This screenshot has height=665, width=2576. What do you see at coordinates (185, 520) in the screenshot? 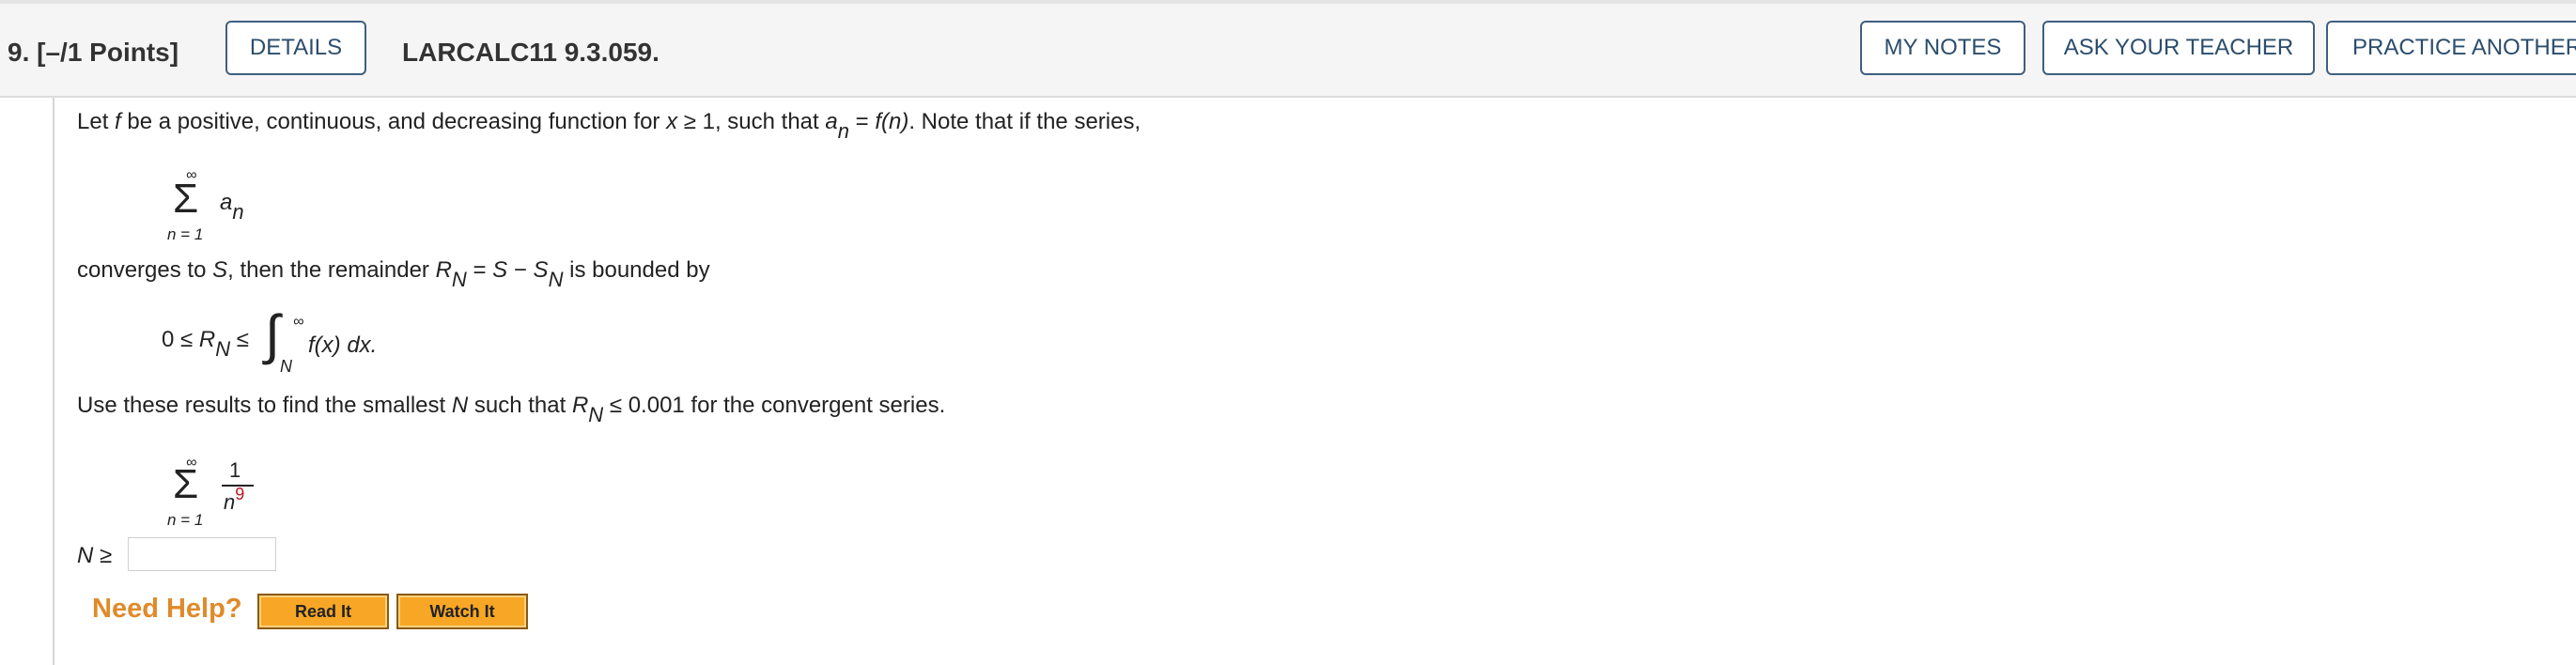
I see `series2-lower-limit: n = 1` at bounding box center [185, 520].